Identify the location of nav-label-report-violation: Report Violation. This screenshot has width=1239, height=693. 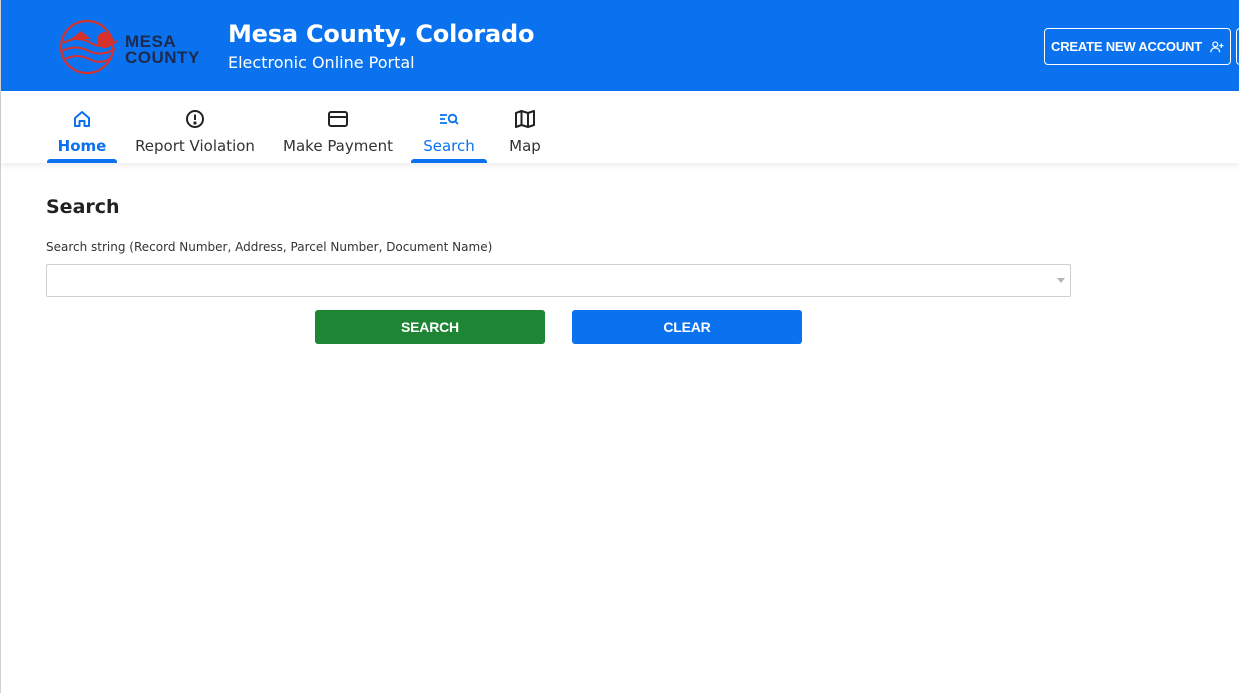
(195, 146).